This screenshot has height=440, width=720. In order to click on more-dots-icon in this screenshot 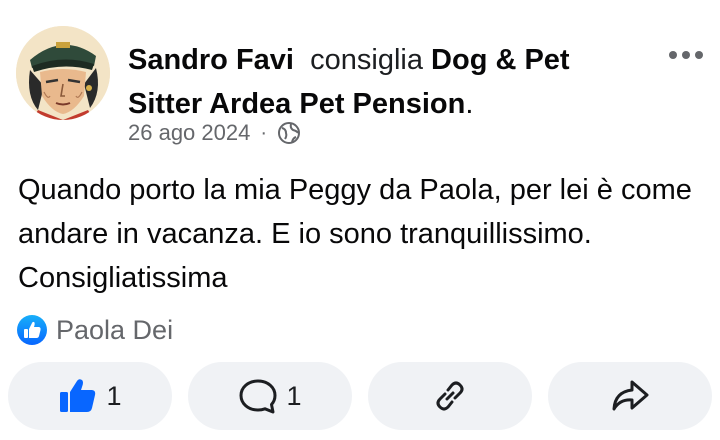, I will do `click(686, 55)`.